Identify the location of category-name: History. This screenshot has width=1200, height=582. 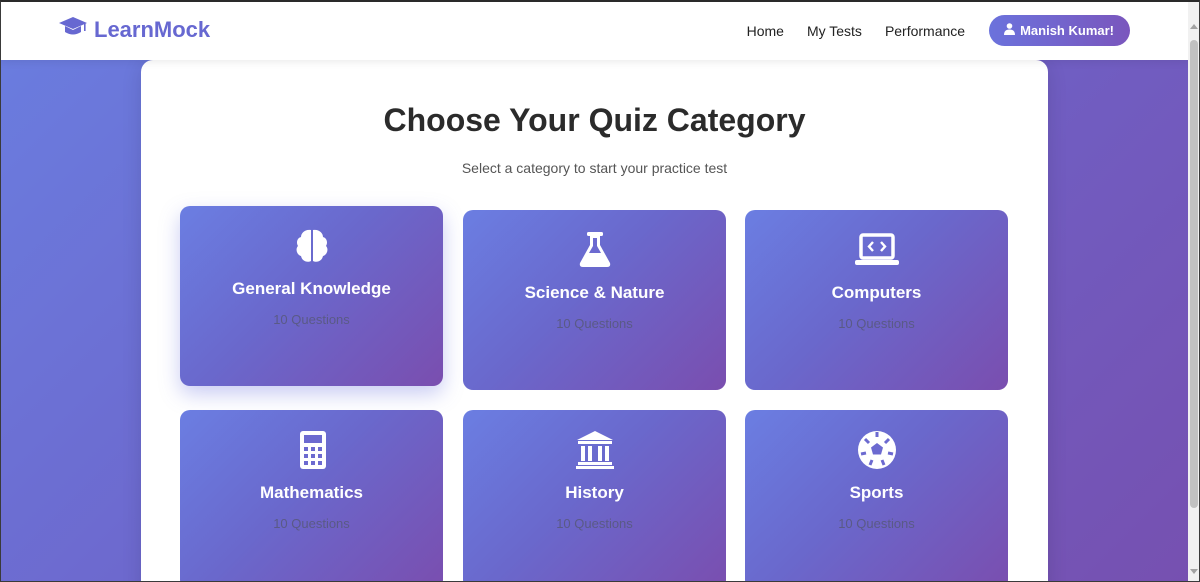
(594, 492).